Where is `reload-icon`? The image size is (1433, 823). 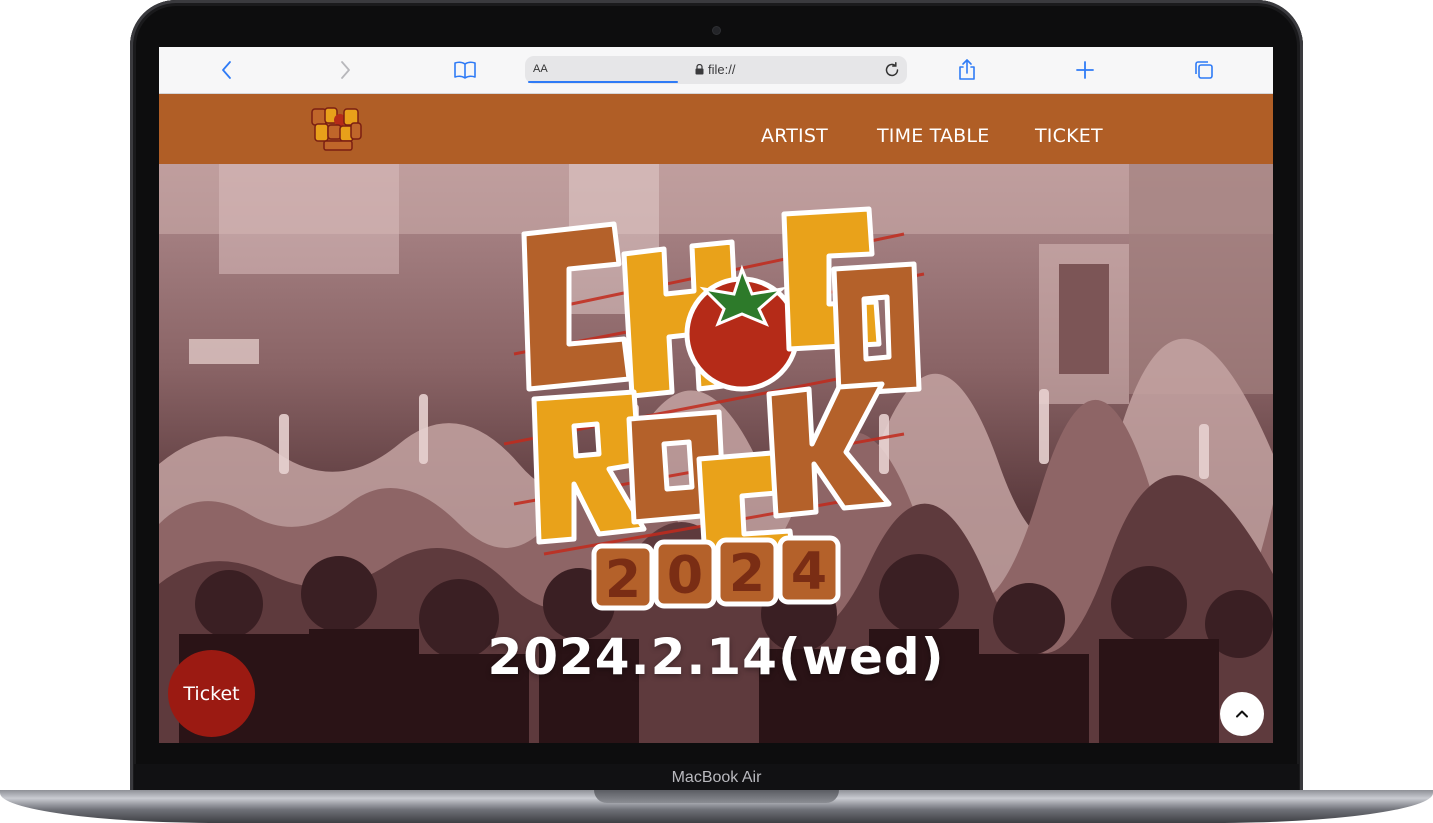
reload-icon is located at coordinates (892, 70).